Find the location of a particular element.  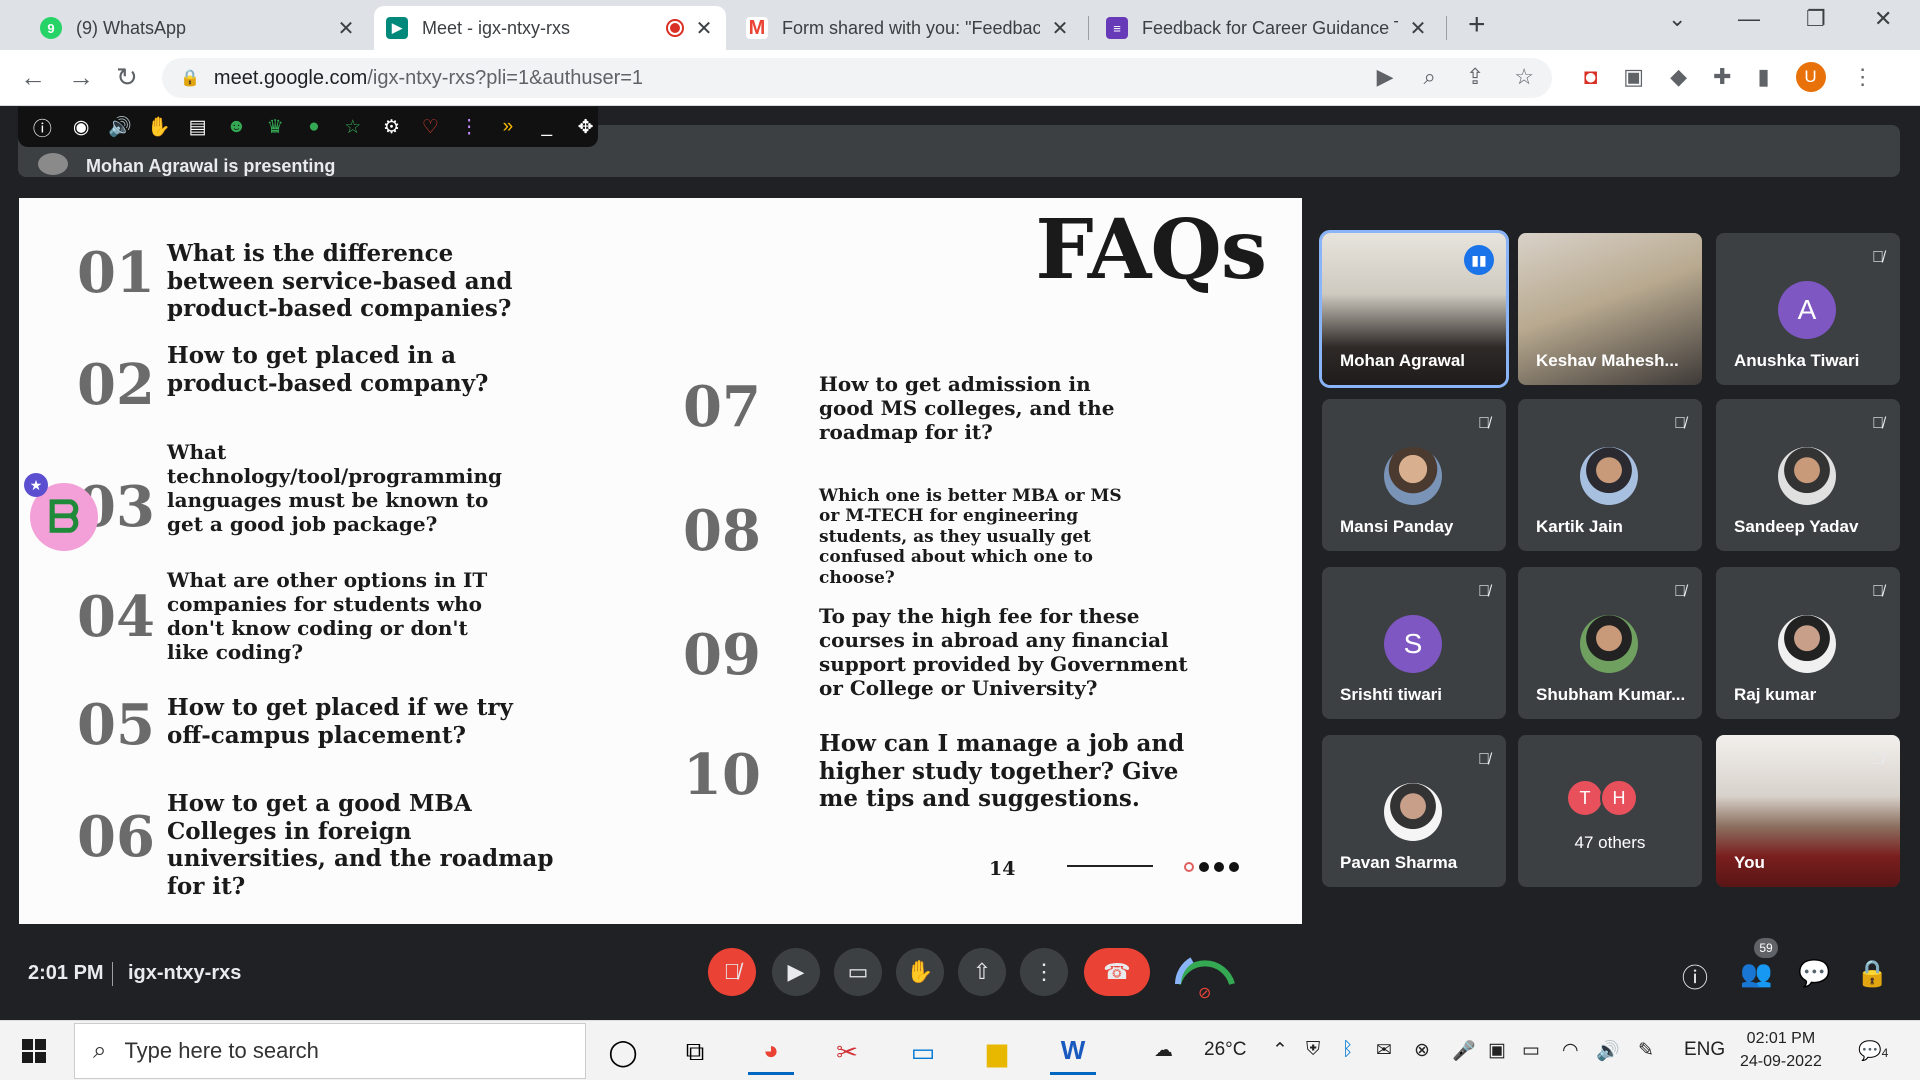

participant-tile: 🎙̸ Raj kumar is located at coordinates (1808, 643).